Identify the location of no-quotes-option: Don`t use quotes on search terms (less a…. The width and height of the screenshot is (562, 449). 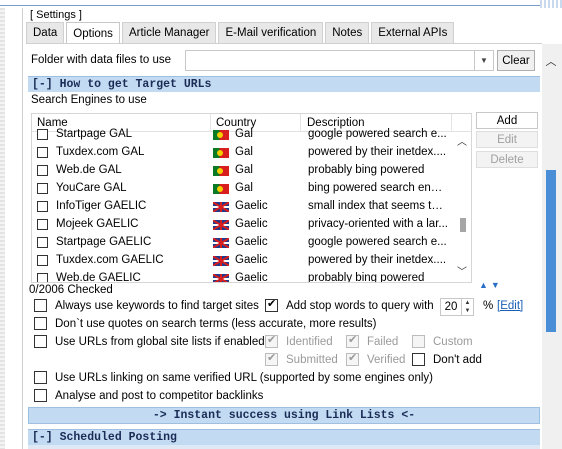
(205, 323).